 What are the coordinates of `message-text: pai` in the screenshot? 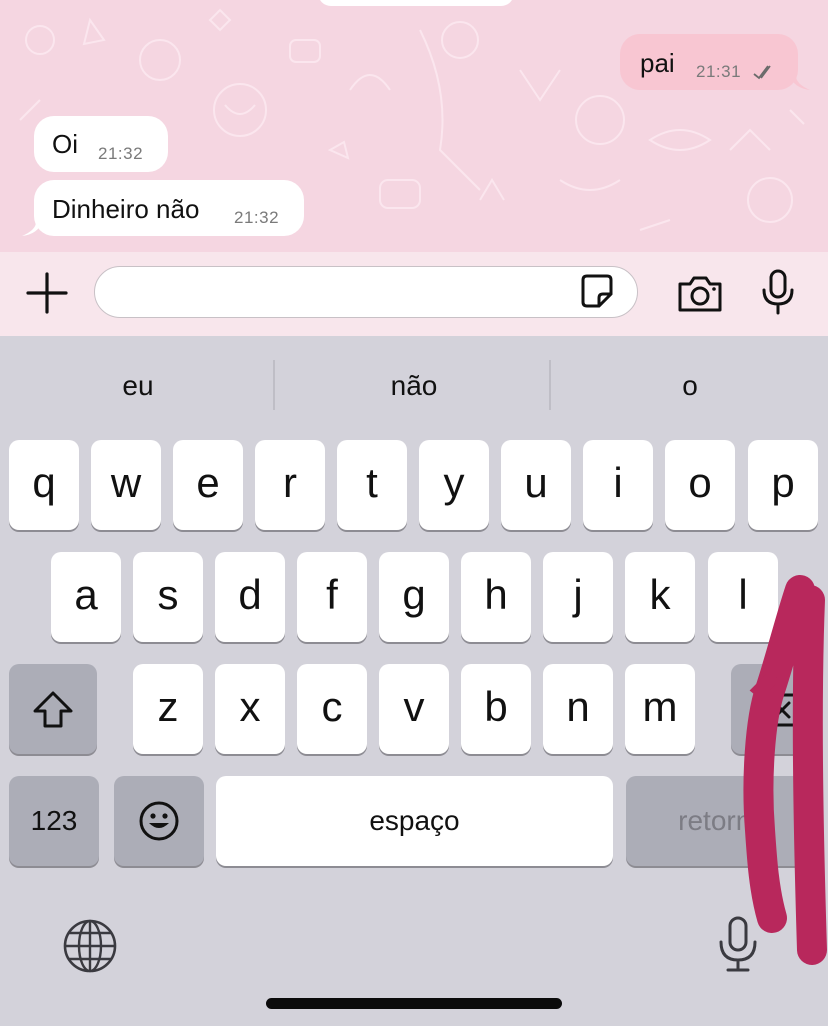 It's located at (657, 63).